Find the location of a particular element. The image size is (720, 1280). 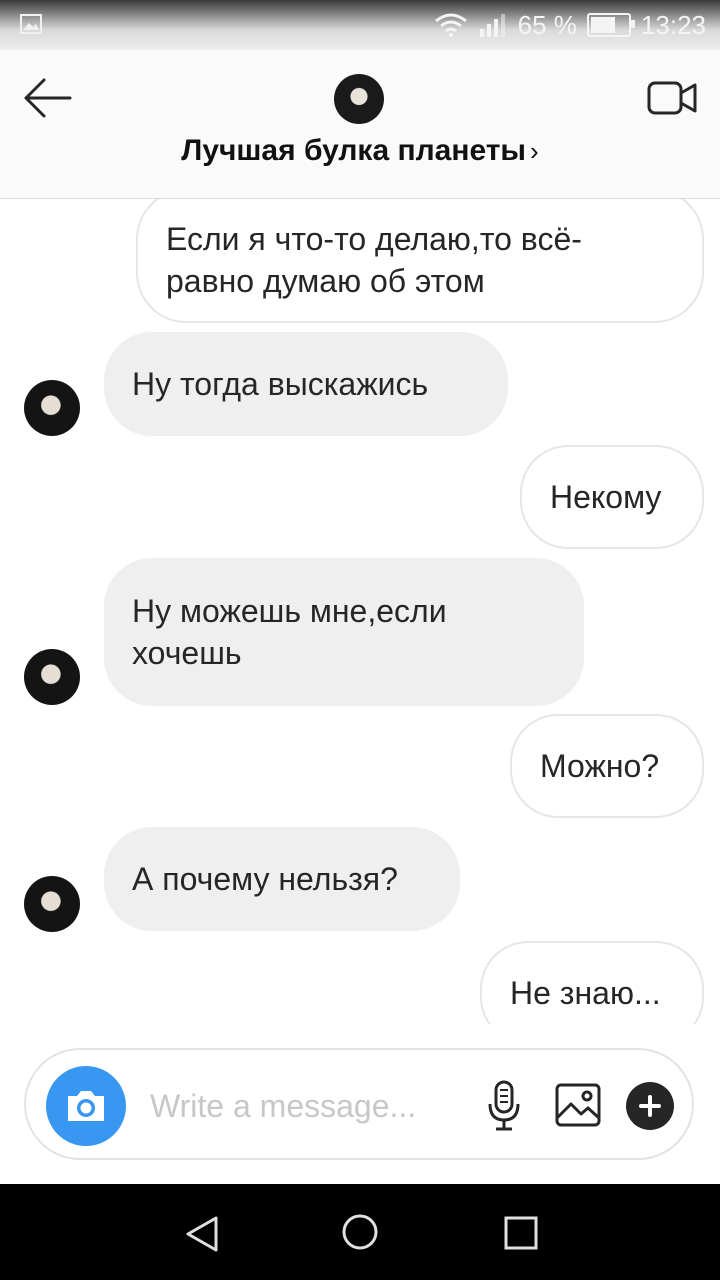

message-text: Некому is located at coordinates (606, 497).